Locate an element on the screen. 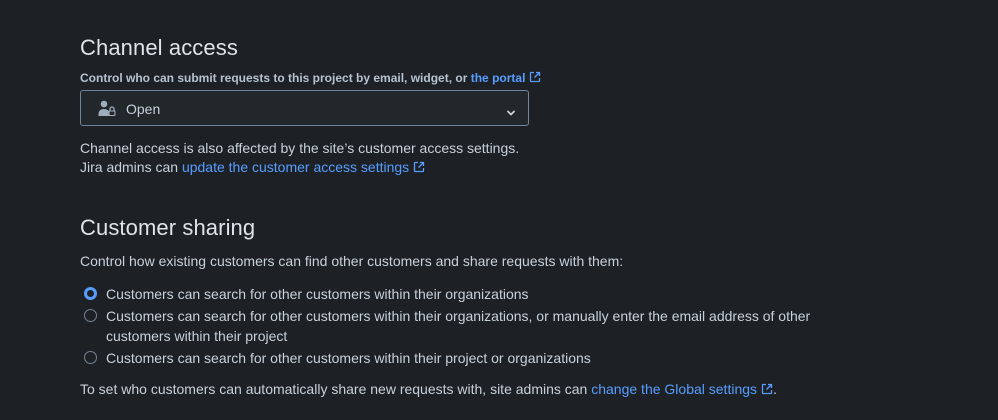 The height and width of the screenshot is (420, 998). note-line2-prefix: Jira admins can is located at coordinates (129, 167).